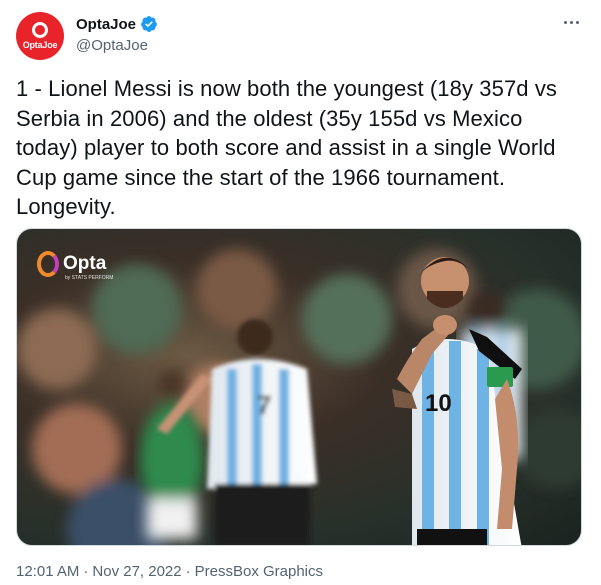 Image resolution: width=601 pixels, height=585 pixels. I want to click on avatar: OptaJoe, so click(40, 36).